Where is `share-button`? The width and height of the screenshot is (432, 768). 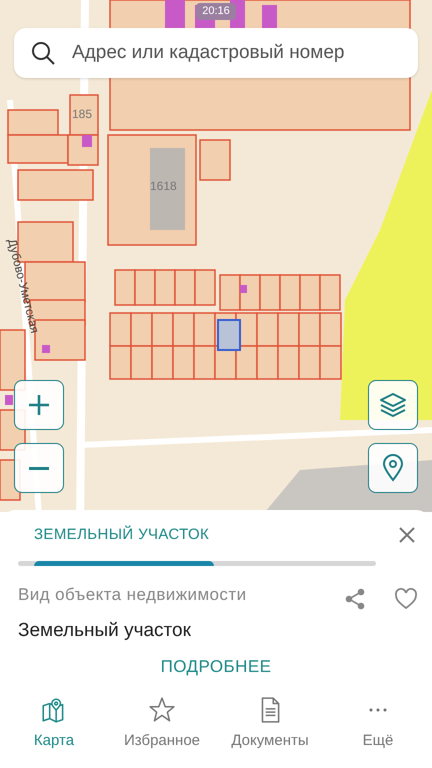 share-button is located at coordinates (355, 599).